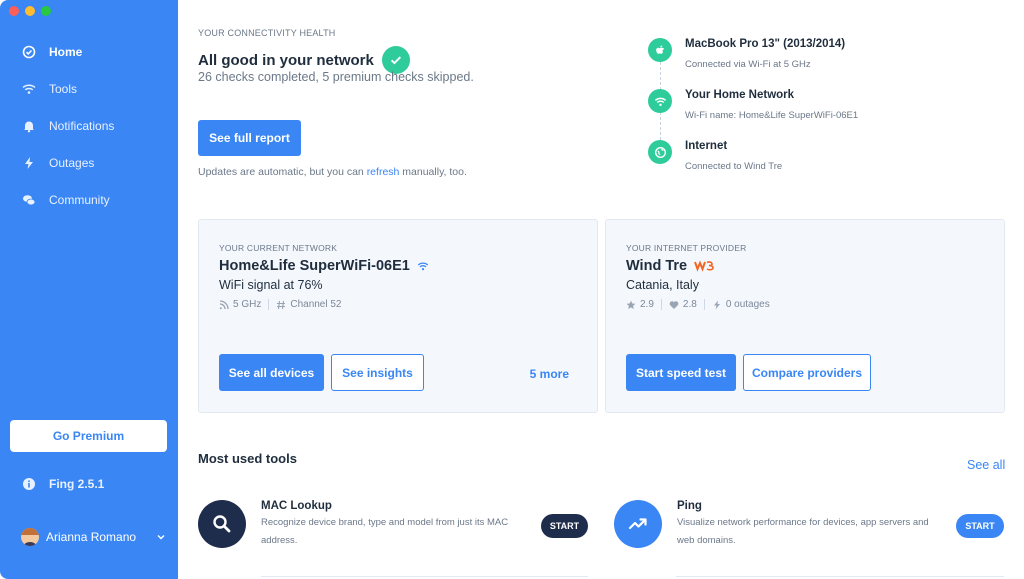 This screenshot has width=1024, height=579. Describe the element at coordinates (689, 304) in the screenshot. I see `likes-value: 2.8` at that location.